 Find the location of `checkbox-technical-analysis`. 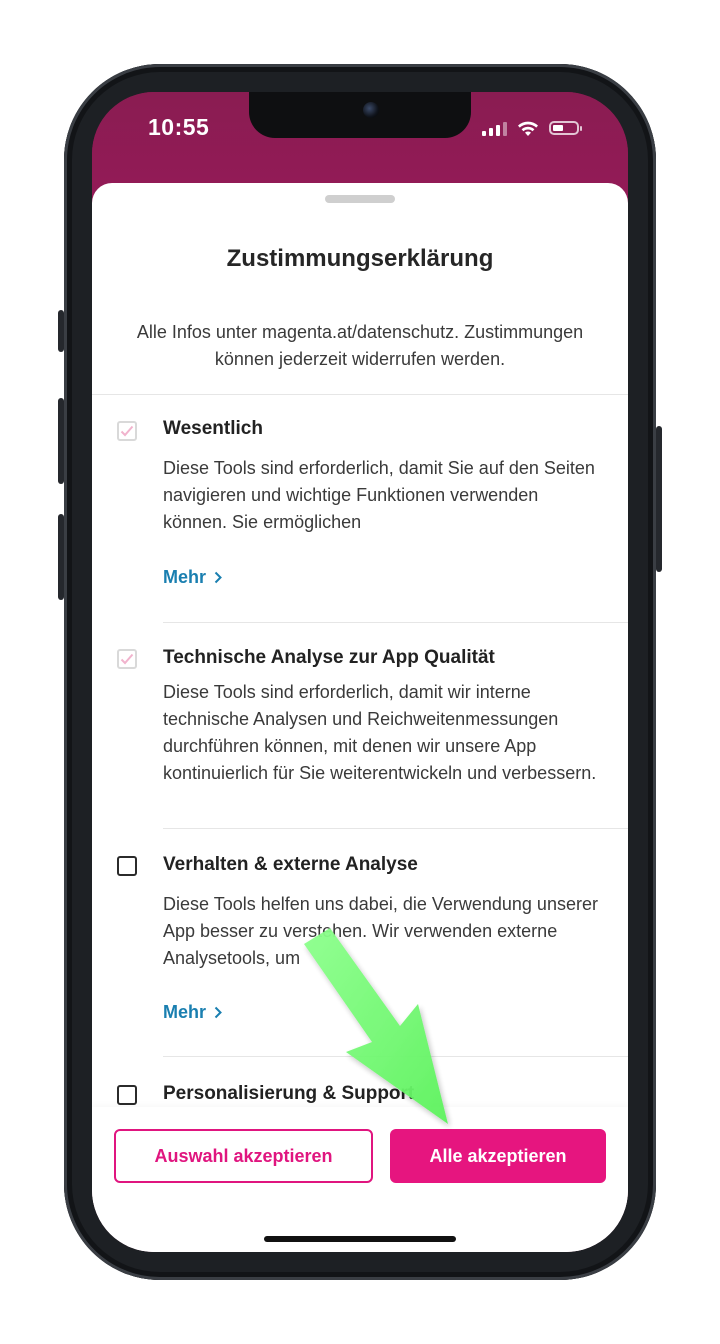

checkbox-technical-analysis is located at coordinates (127, 659).